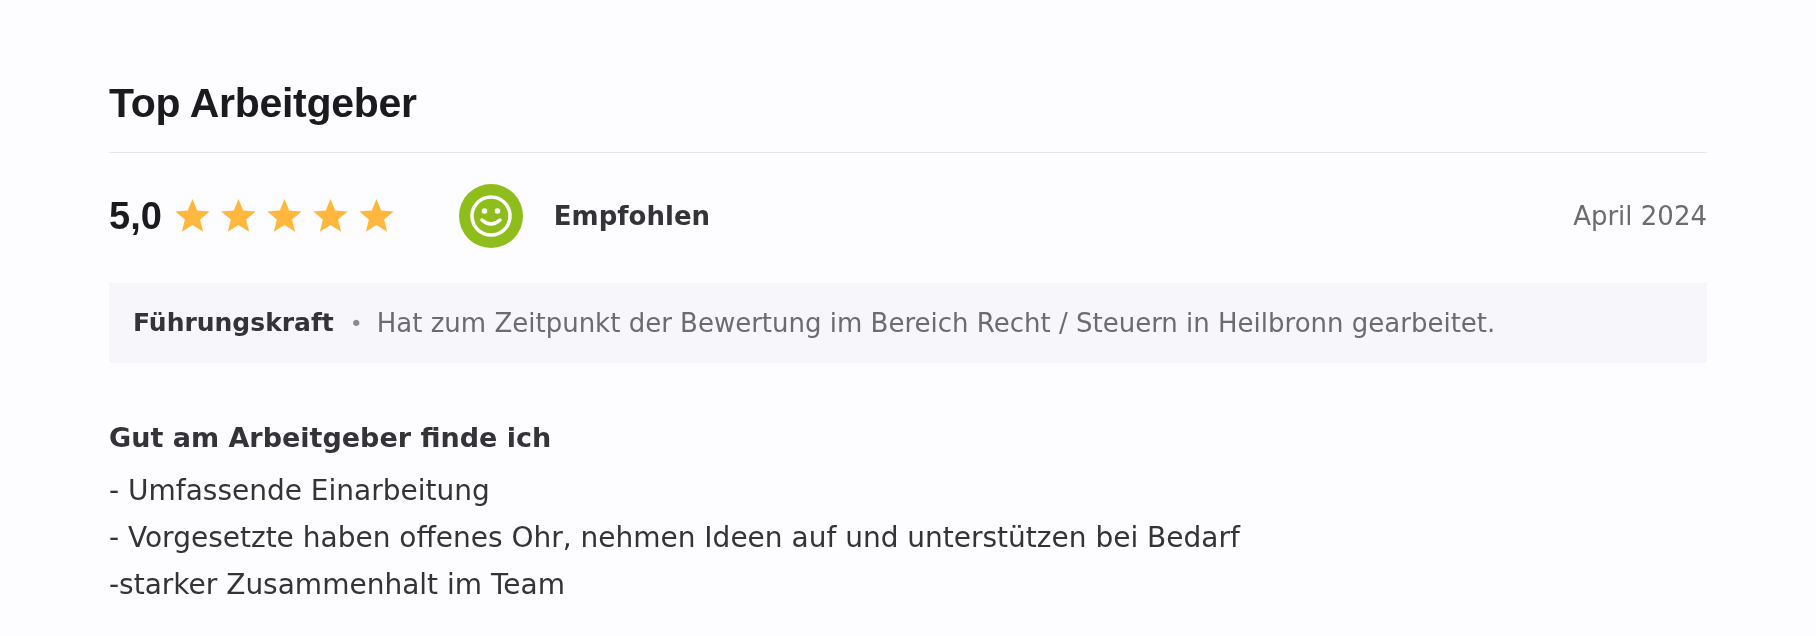 This screenshot has width=1816, height=636. I want to click on reviewer-description: Hat zum Zeitpunkt der Bewertung im Bereich Recht / Steuern in Heilbronn gearbeitet., so click(936, 323).